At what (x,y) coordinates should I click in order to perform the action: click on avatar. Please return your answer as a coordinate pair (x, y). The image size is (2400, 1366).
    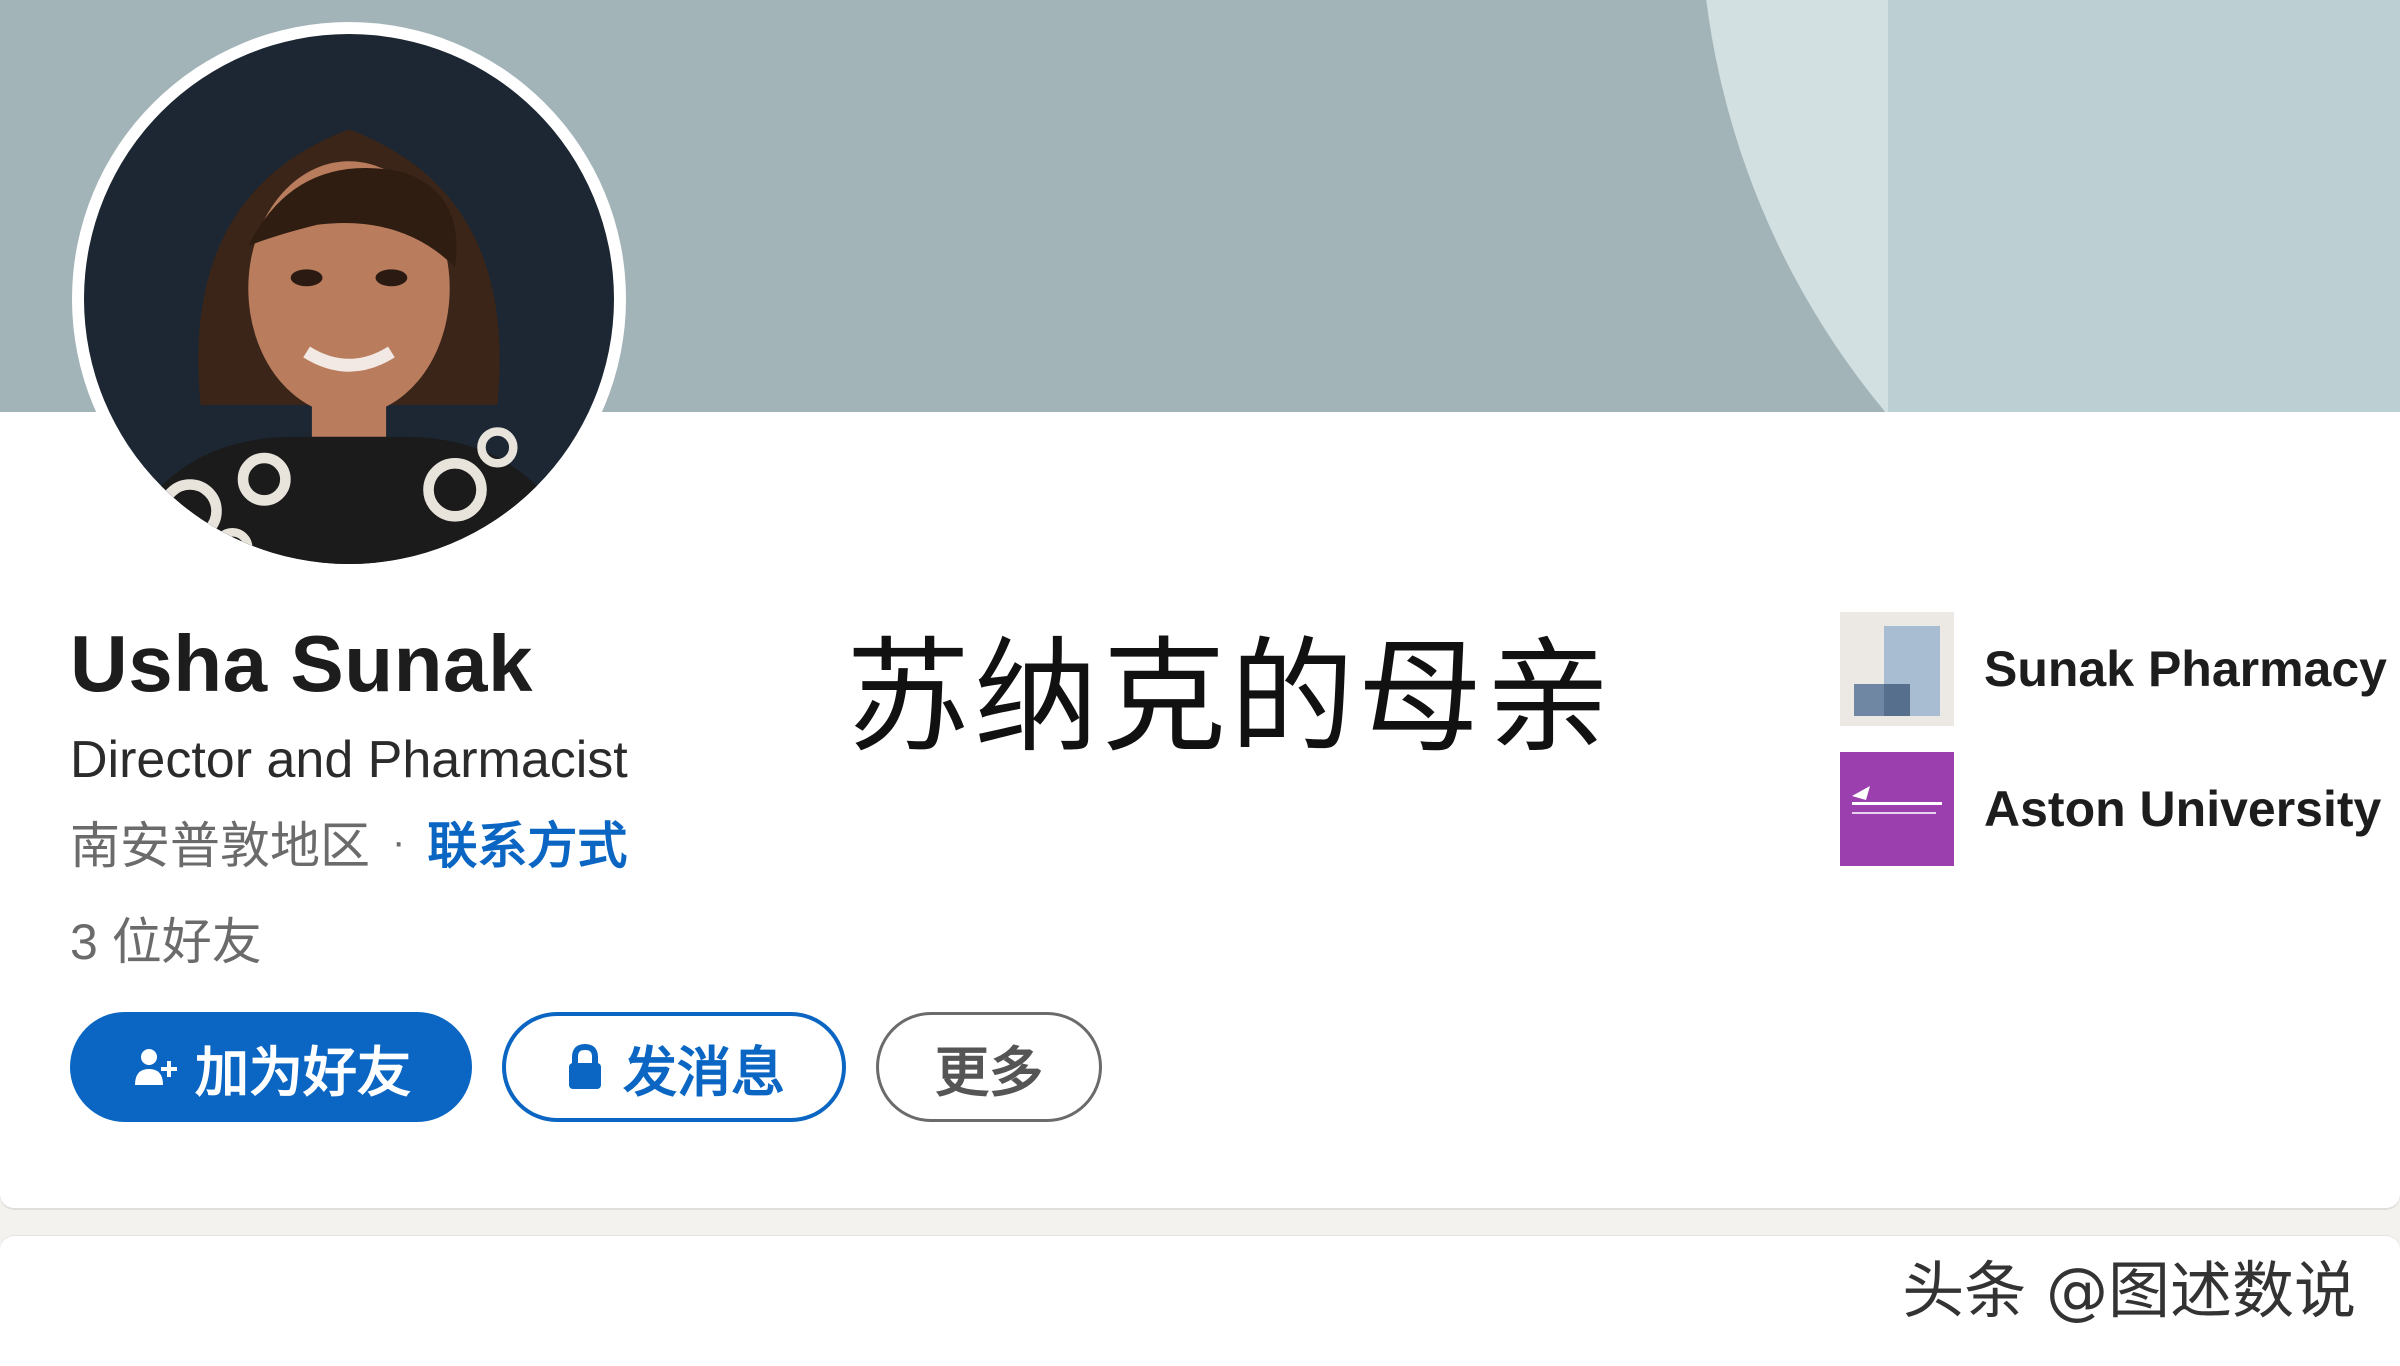
    Looking at the image, I should click on (349, 299).